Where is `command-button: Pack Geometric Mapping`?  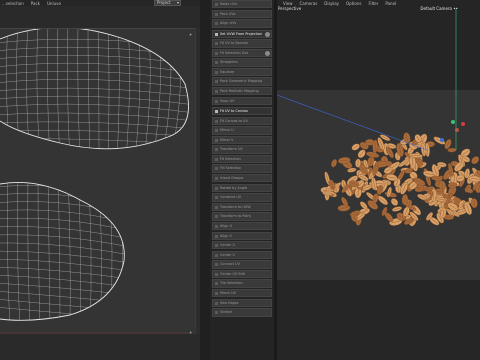 command-button: Pack Geometric Mapping is located at coordinates (242, 81).